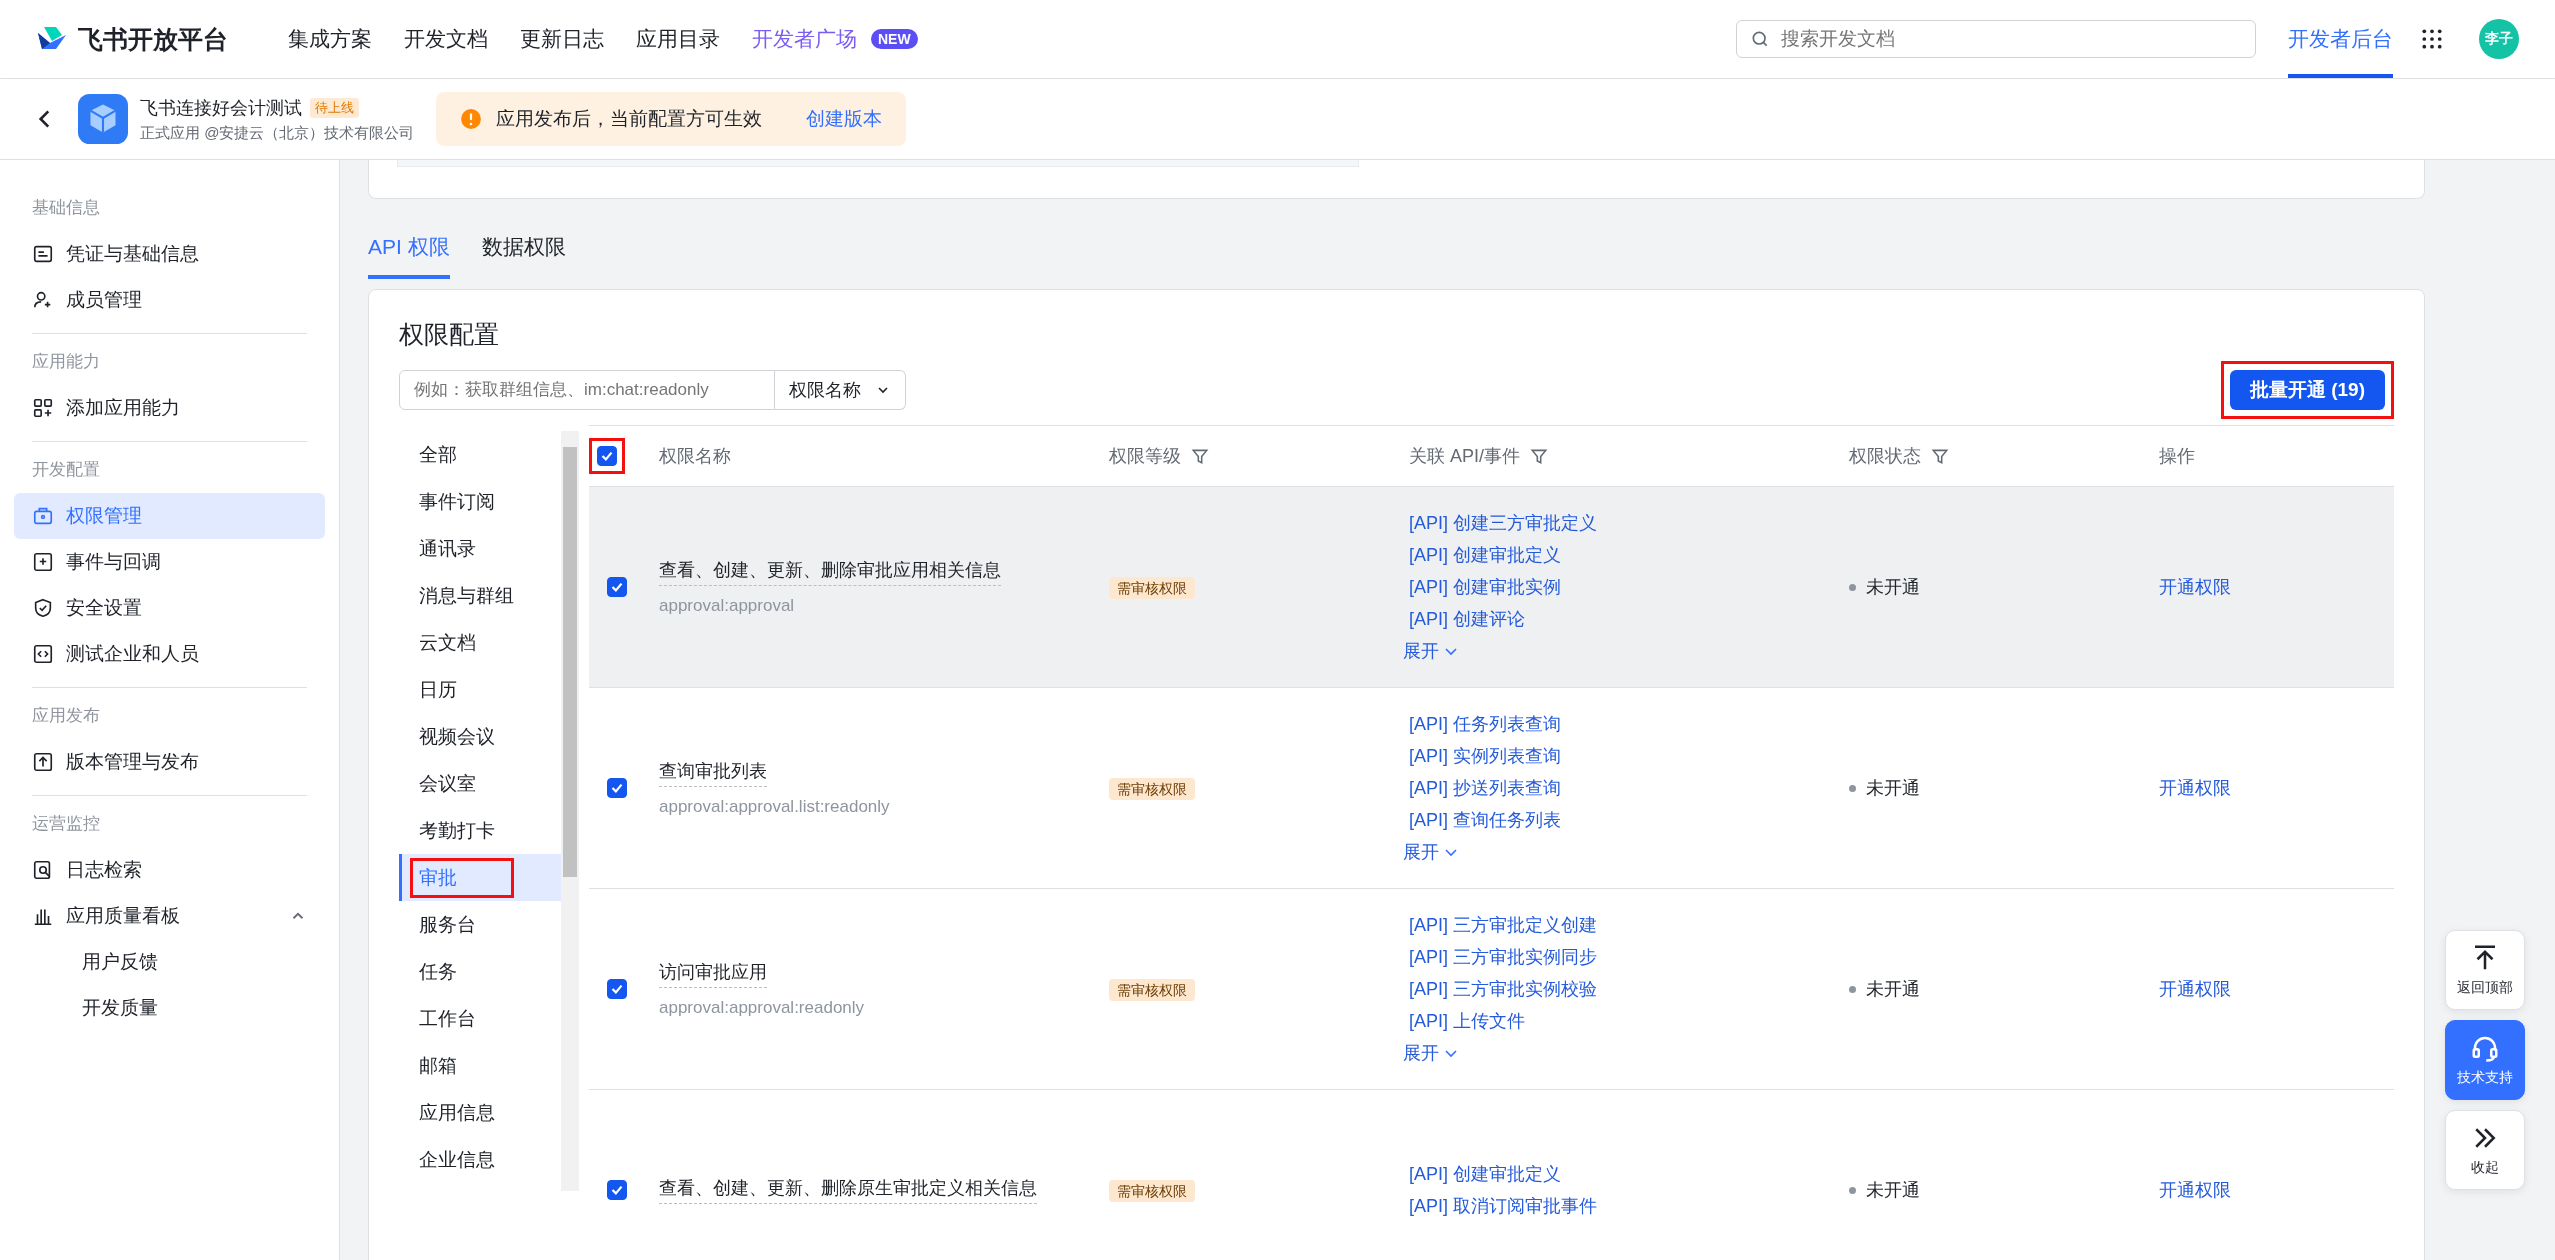 This screenshot has height=1260, width=2555. Describe the element at coordinates (2485, 1150) in the screenshot. I see `floating-button: 收起` at that location.